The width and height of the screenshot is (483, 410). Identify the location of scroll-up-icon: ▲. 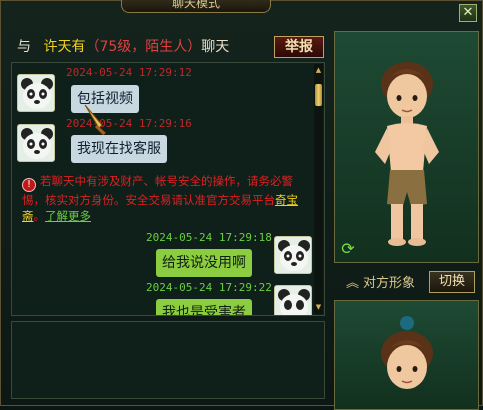
(318, 70).